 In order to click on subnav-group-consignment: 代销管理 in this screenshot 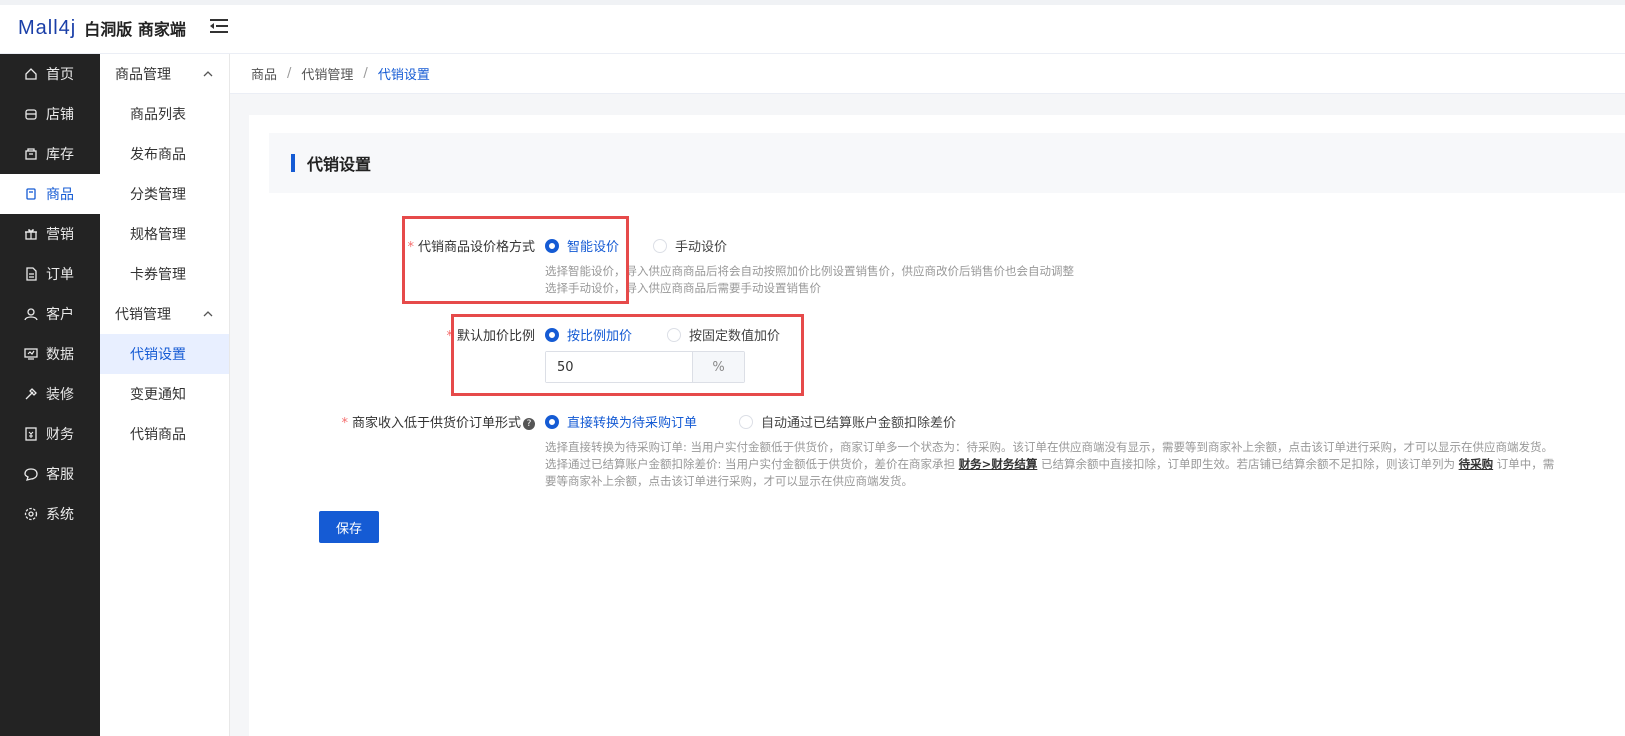, I will do `click(164, 314)`.